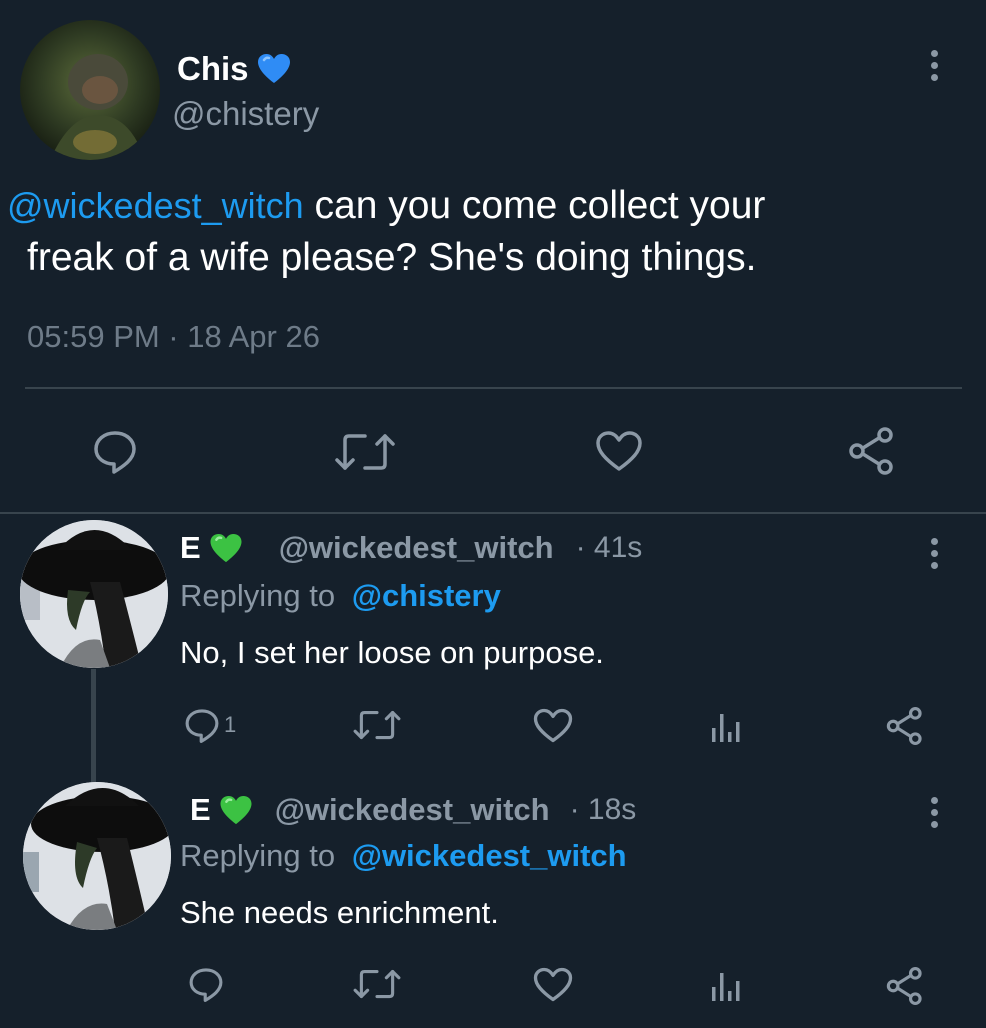 The width and height of the screenshot is (986, 1028). What do you see at coordinates (93, 727) in the screenshot?
I see `reply-thread-line` at bounding box center [93, 727].